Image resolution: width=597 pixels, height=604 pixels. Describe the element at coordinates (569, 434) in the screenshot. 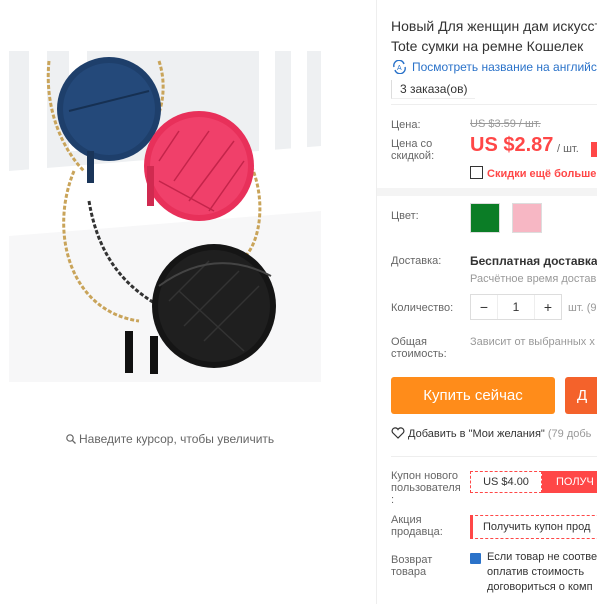

I see `wishlist-count: (79 добь` at that location.